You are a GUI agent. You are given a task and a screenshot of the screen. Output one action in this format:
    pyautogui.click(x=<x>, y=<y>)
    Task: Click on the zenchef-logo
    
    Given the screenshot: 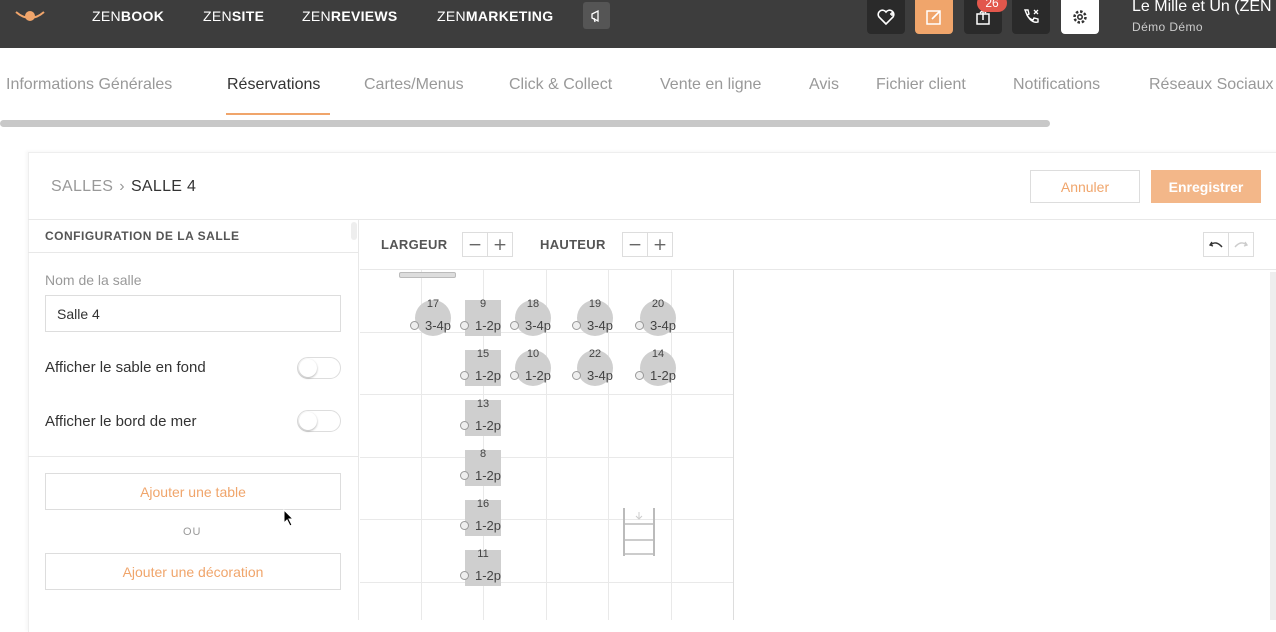 What is the action you would take?
    pyautogui.click(x=30, y=14)
    